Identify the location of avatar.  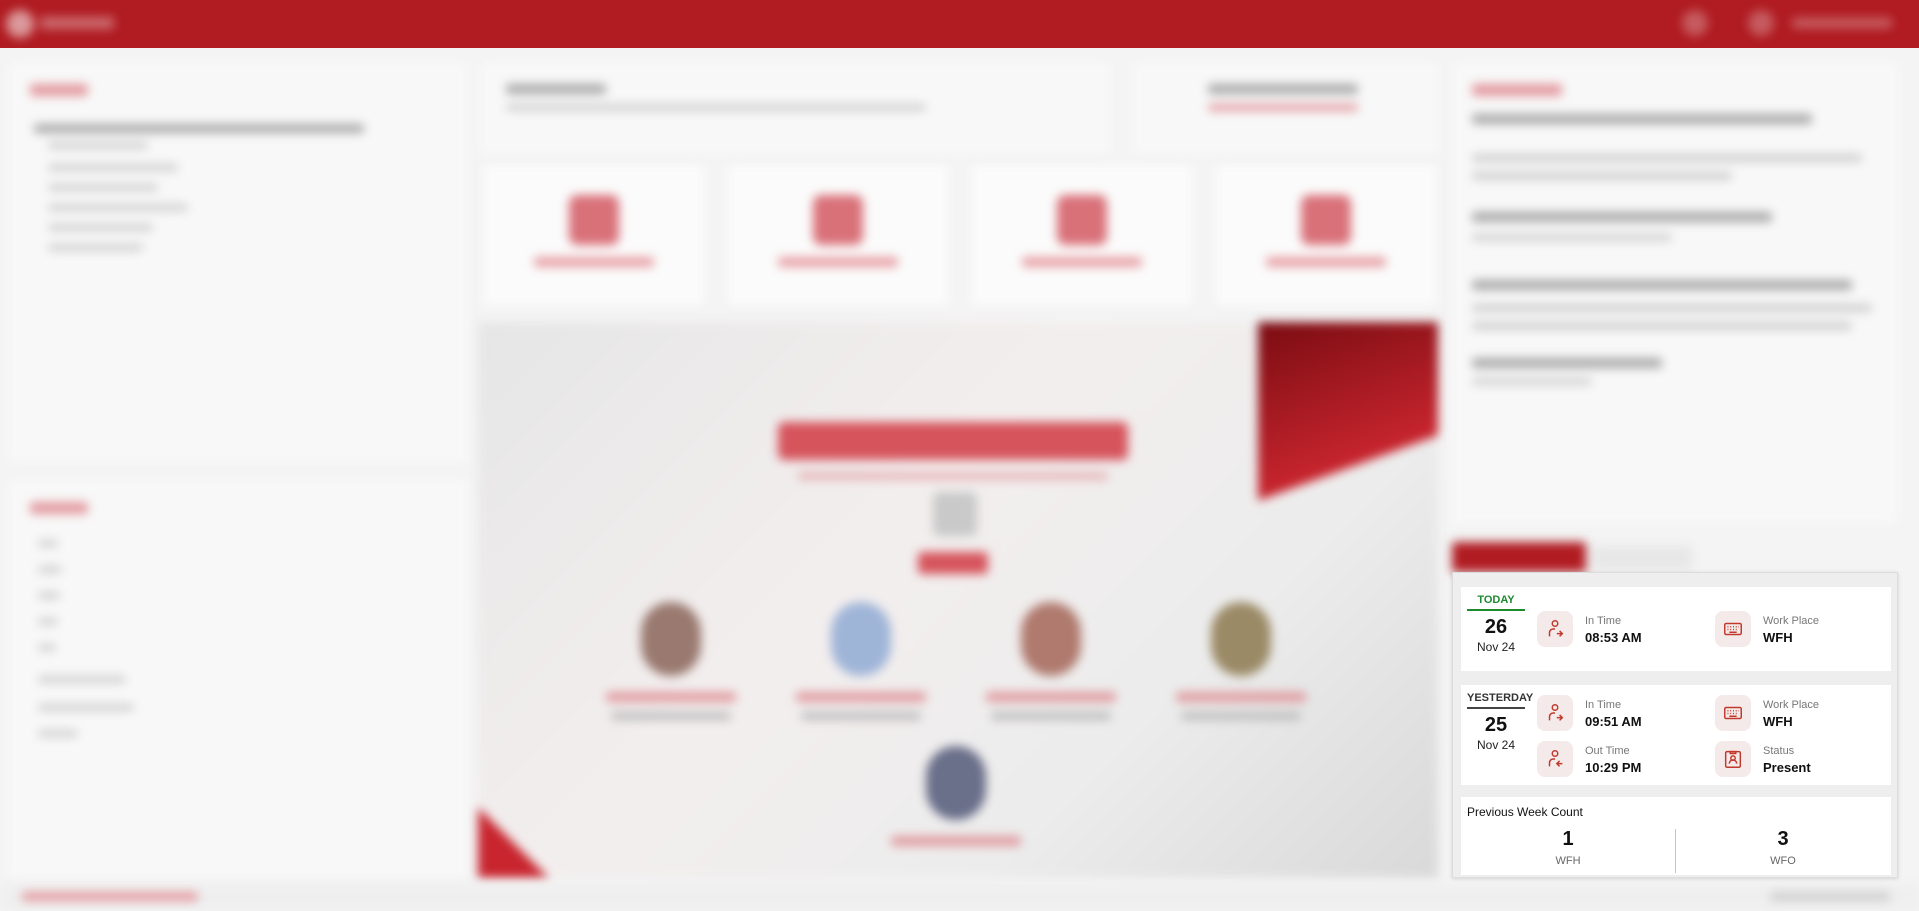
(1761, 23).